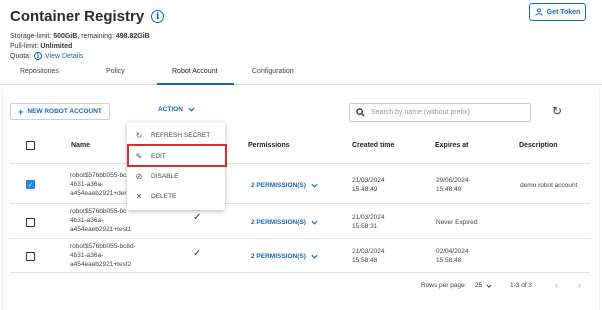 This screenshot has width=602, height=310. I want to click on rows-per-page-select: 25, so click(483, 285).